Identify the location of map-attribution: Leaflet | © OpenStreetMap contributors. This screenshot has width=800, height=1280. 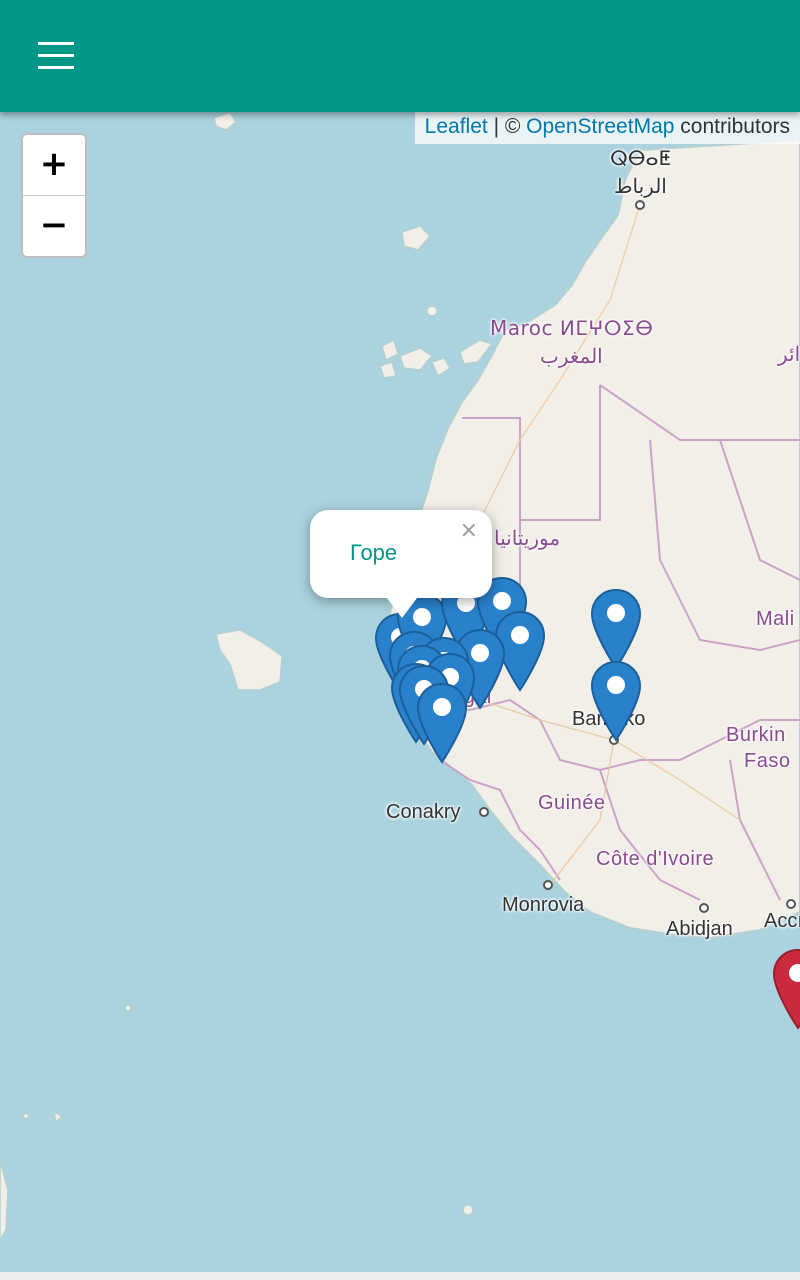
(607, 128).